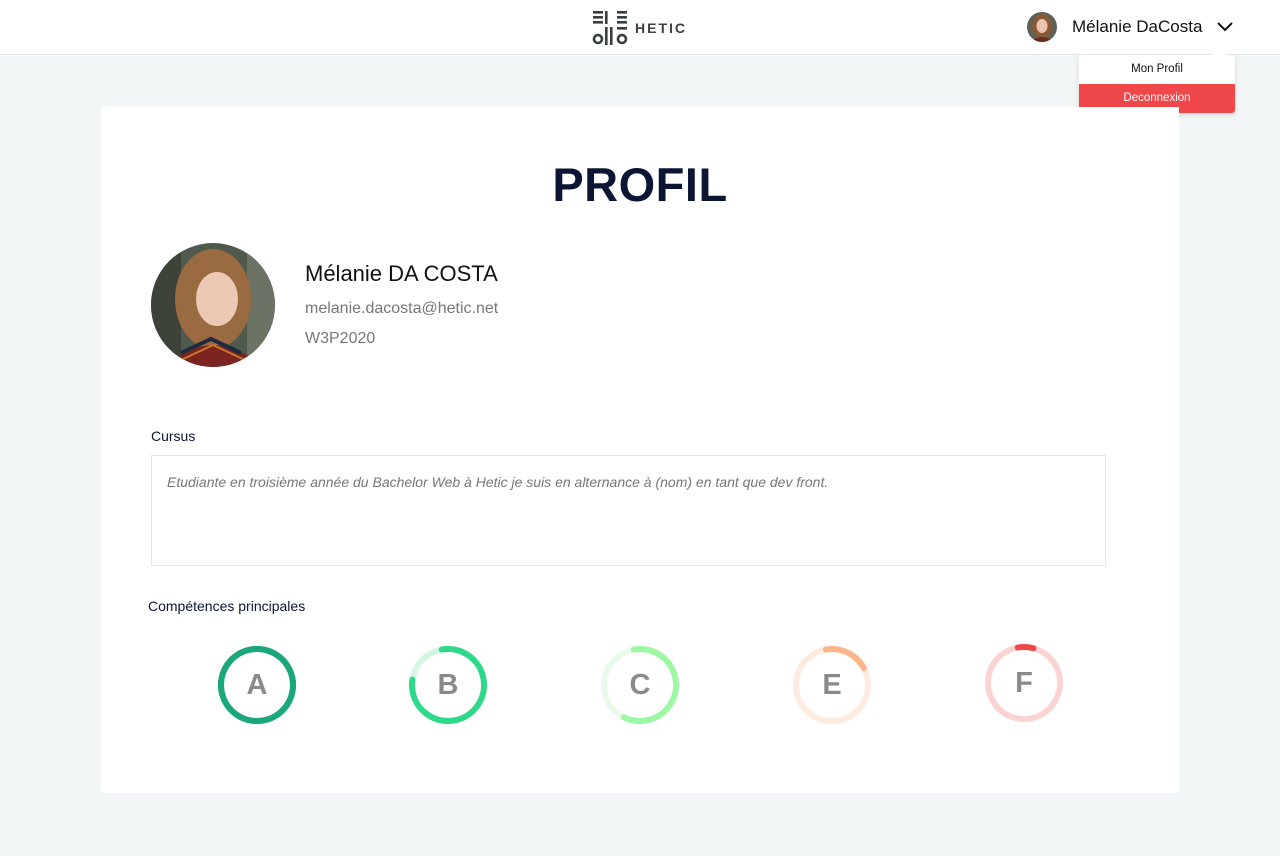 Image resolution: width=1280 pixels, height=856 pixels. I want to click on page-title: PROFIL, so click(640, 184).